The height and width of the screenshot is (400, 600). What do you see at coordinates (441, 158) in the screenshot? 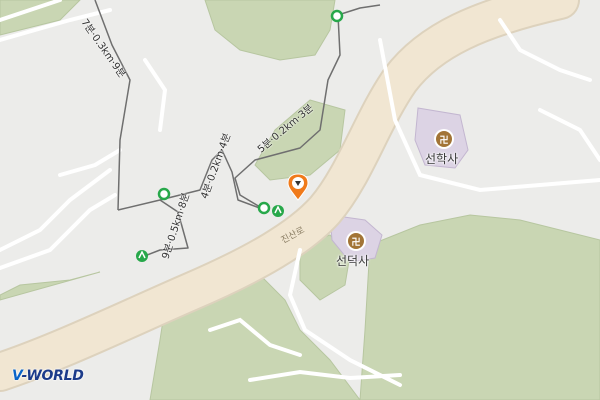
I see `temple-label-seonhaksa: 선학사` at bounding box center [441, 158].